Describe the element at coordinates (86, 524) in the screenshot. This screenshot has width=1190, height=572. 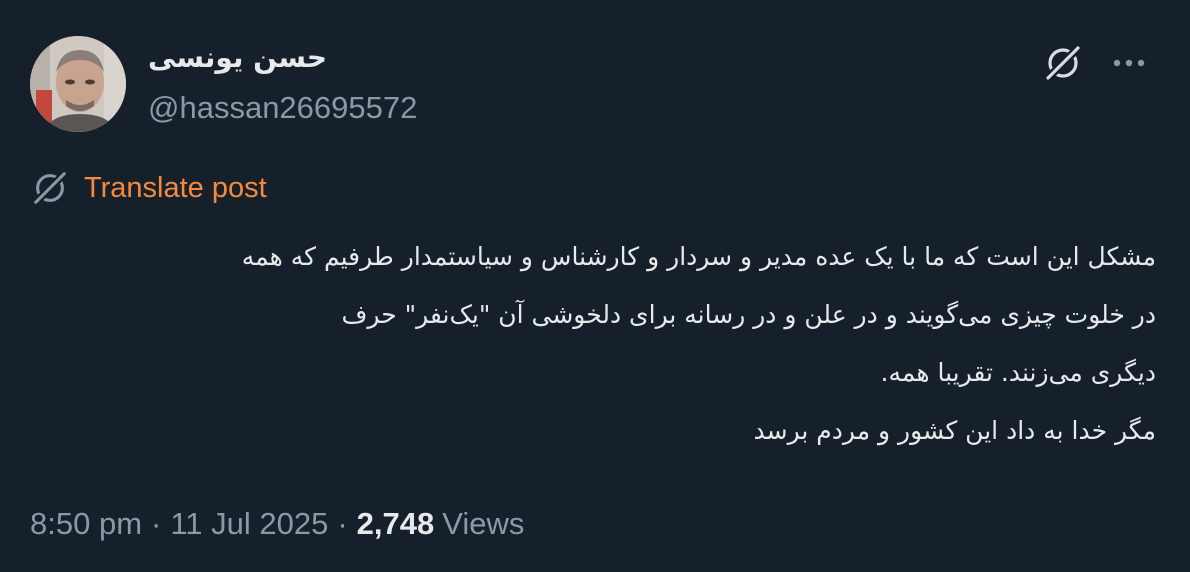
I see `post-time: 8:50 pm` at that location.